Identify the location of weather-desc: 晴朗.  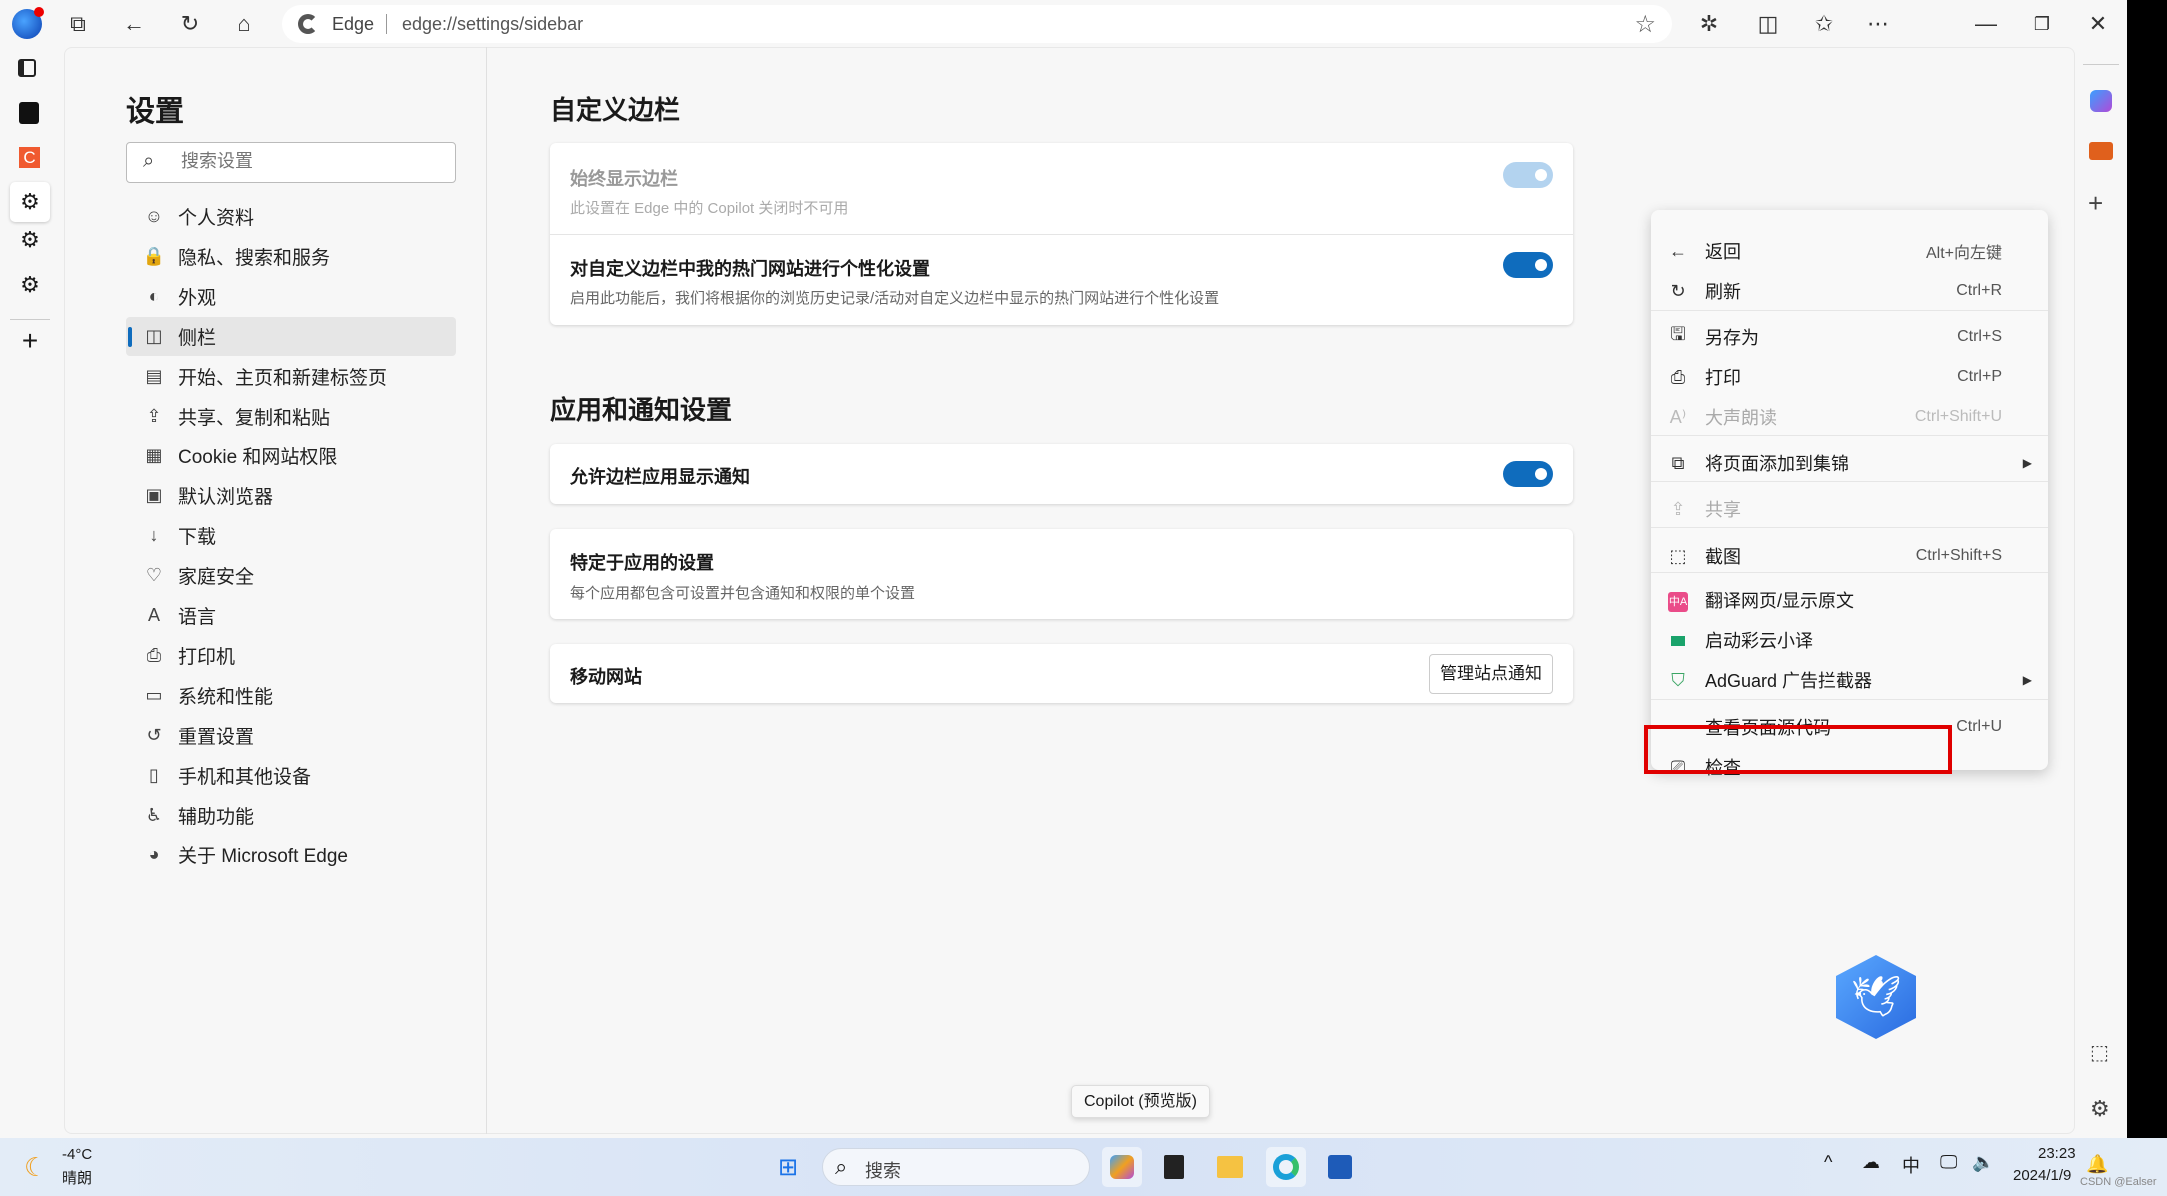
(77, 1177).